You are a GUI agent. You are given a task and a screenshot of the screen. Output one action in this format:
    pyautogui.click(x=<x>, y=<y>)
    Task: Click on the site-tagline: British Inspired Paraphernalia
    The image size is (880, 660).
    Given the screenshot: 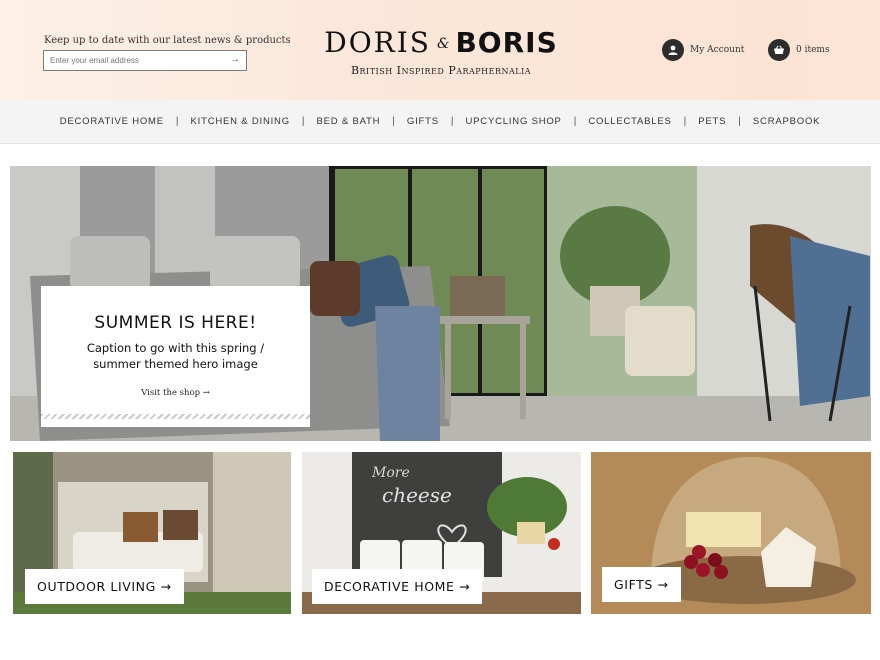 What is the action you would take?
    pyautogui.click(x=441, y=70)
    